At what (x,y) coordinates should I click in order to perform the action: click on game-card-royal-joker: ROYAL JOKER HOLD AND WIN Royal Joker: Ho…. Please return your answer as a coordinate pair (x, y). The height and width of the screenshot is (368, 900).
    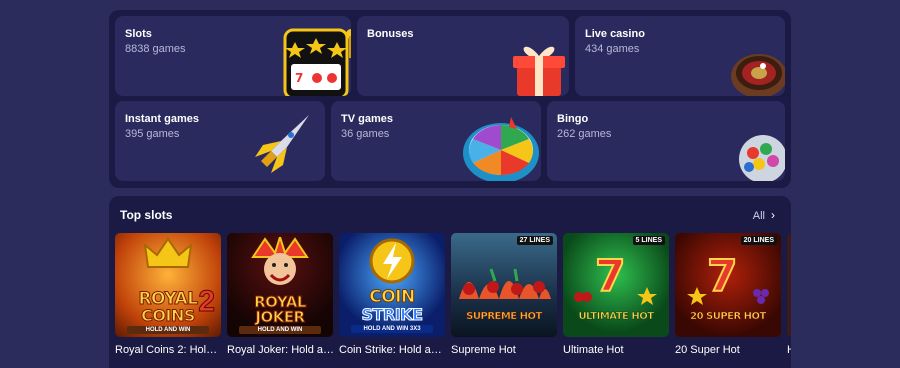
    Looking at the image, I should click on (281, 294).